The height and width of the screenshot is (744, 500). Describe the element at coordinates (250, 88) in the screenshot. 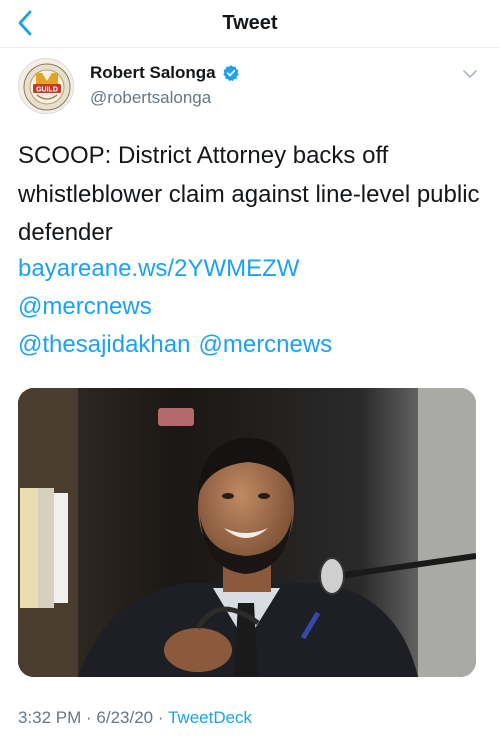

I see `tweet-header: GUILD Robert Salonga @robertsalonga` at that location.